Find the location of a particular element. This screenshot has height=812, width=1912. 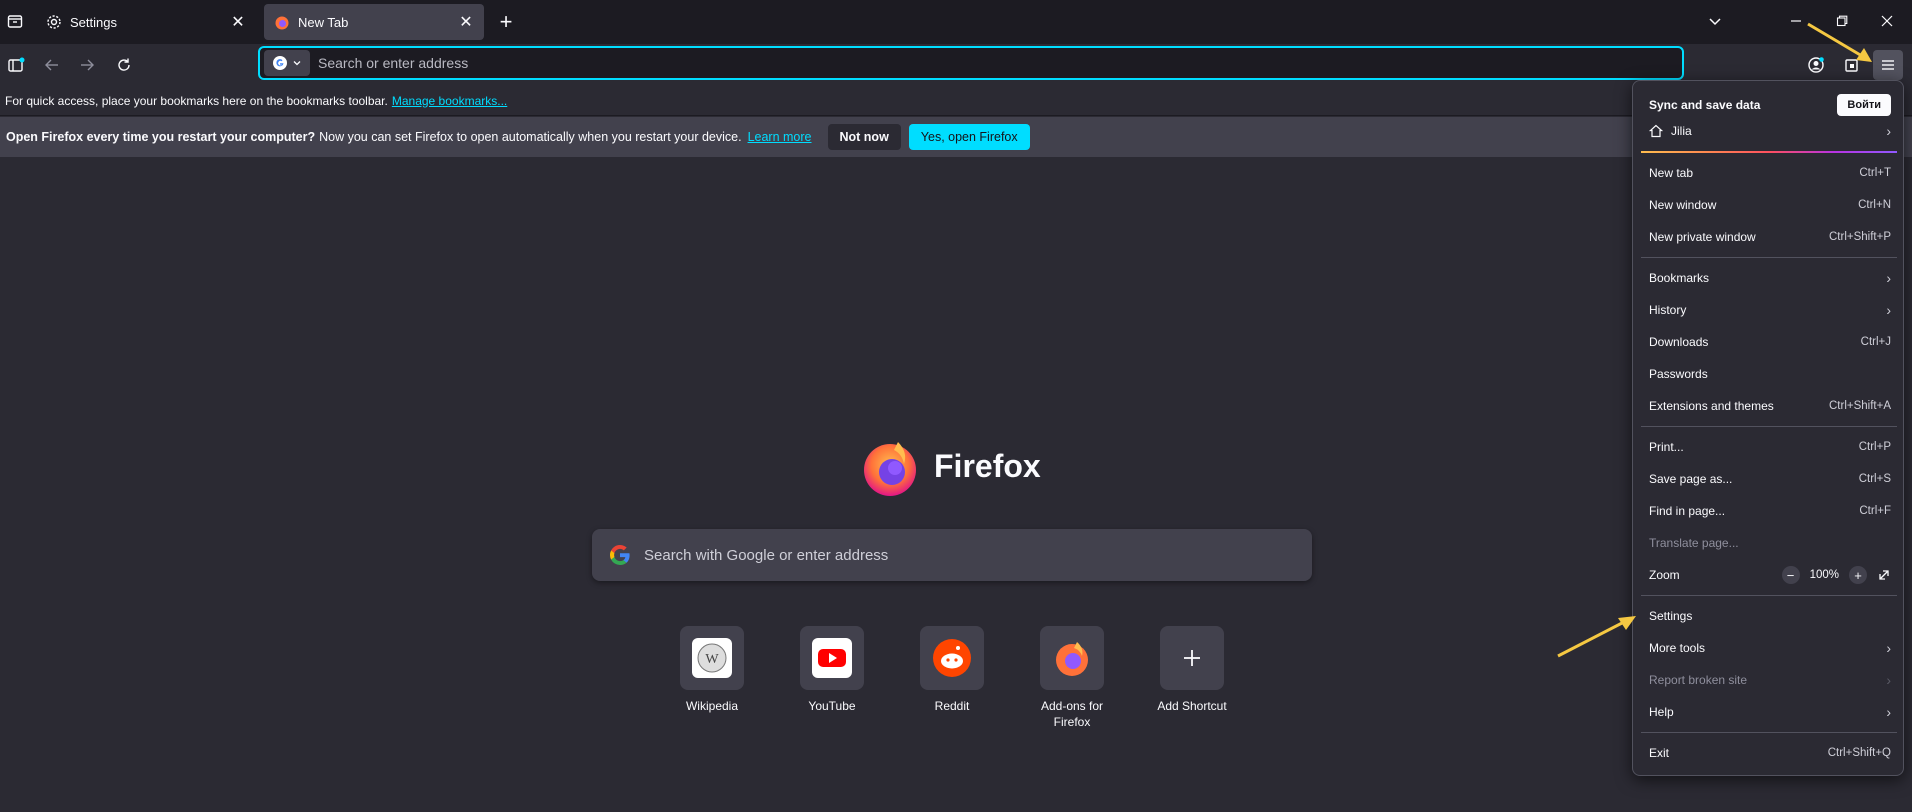

forward-button is located at coordinates (87, 65).